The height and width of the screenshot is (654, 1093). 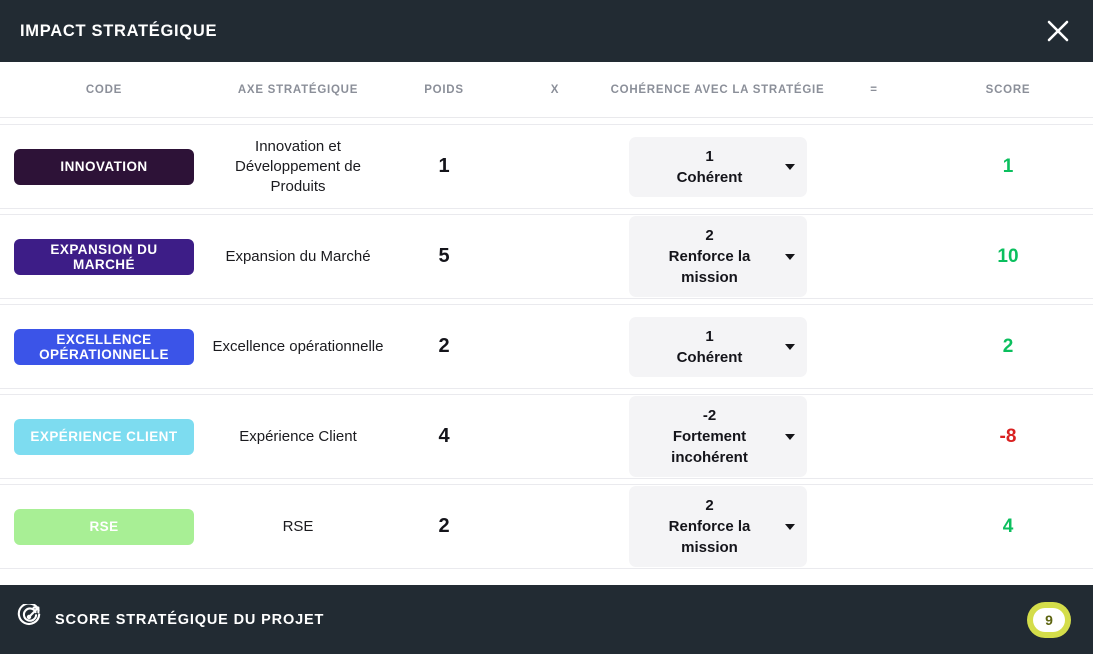 I want to click on column-header-score: SCORE, so click(x=1008, y=89).